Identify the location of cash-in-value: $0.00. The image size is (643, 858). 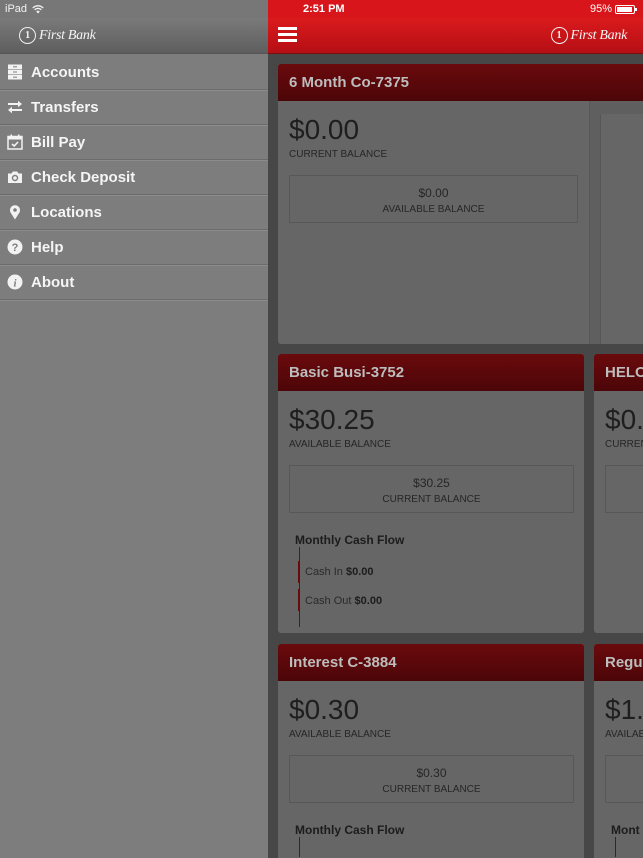
(359, 572).